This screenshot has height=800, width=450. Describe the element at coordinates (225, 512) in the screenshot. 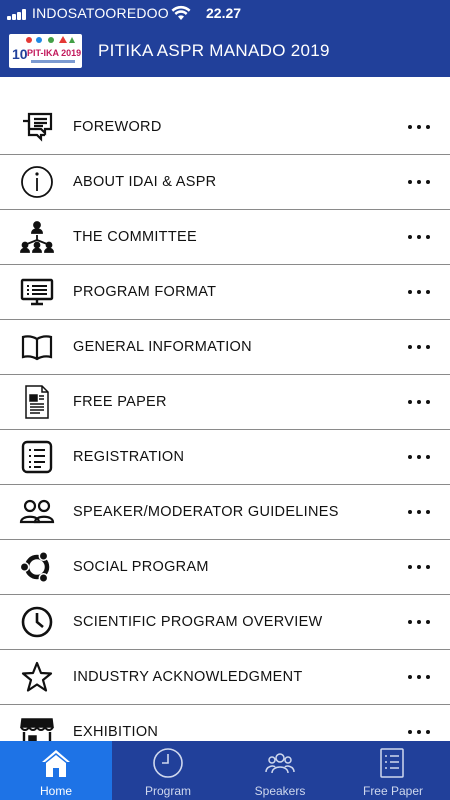

I see `menu-item-speaker-guidelines: SPEAKER/MODERATOR GUIDELINES` at that location.